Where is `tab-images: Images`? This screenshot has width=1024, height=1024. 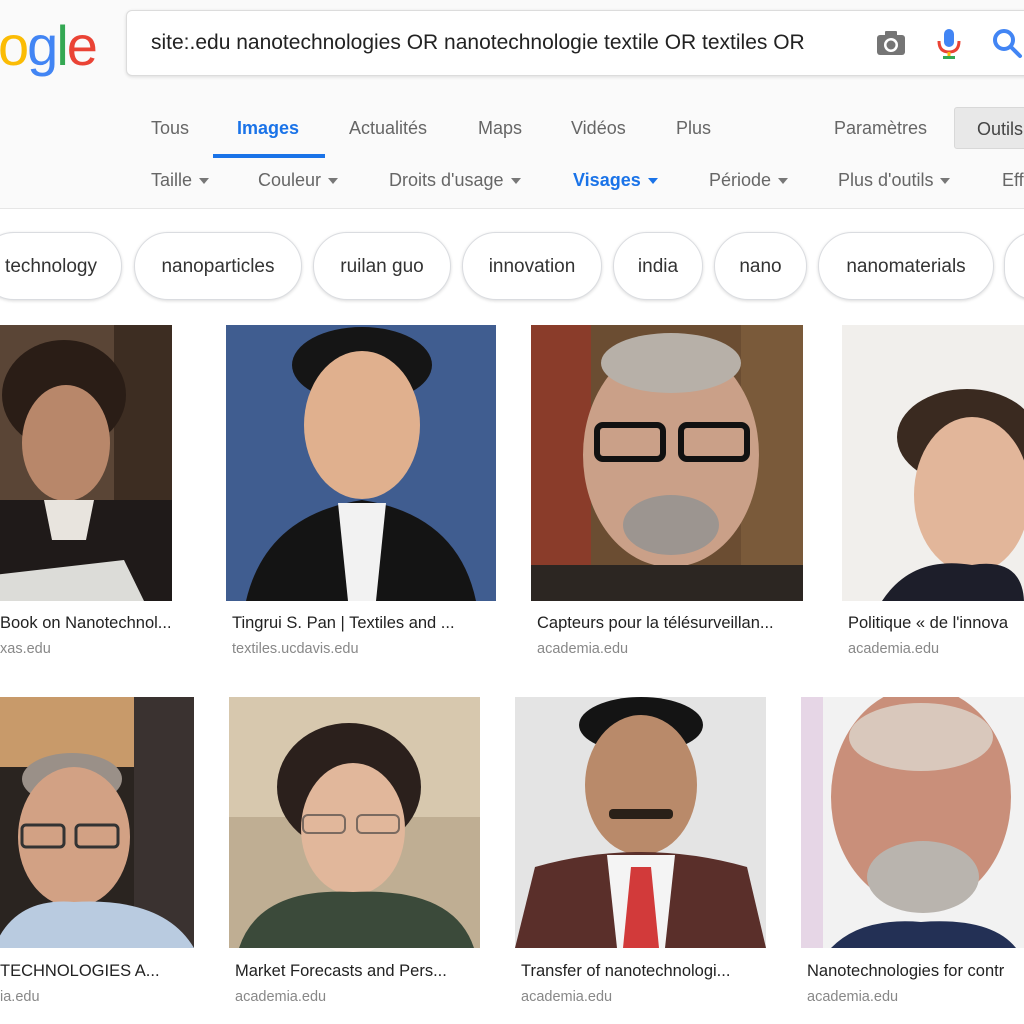
tab-images: Images is located at coordinates (268, 133).